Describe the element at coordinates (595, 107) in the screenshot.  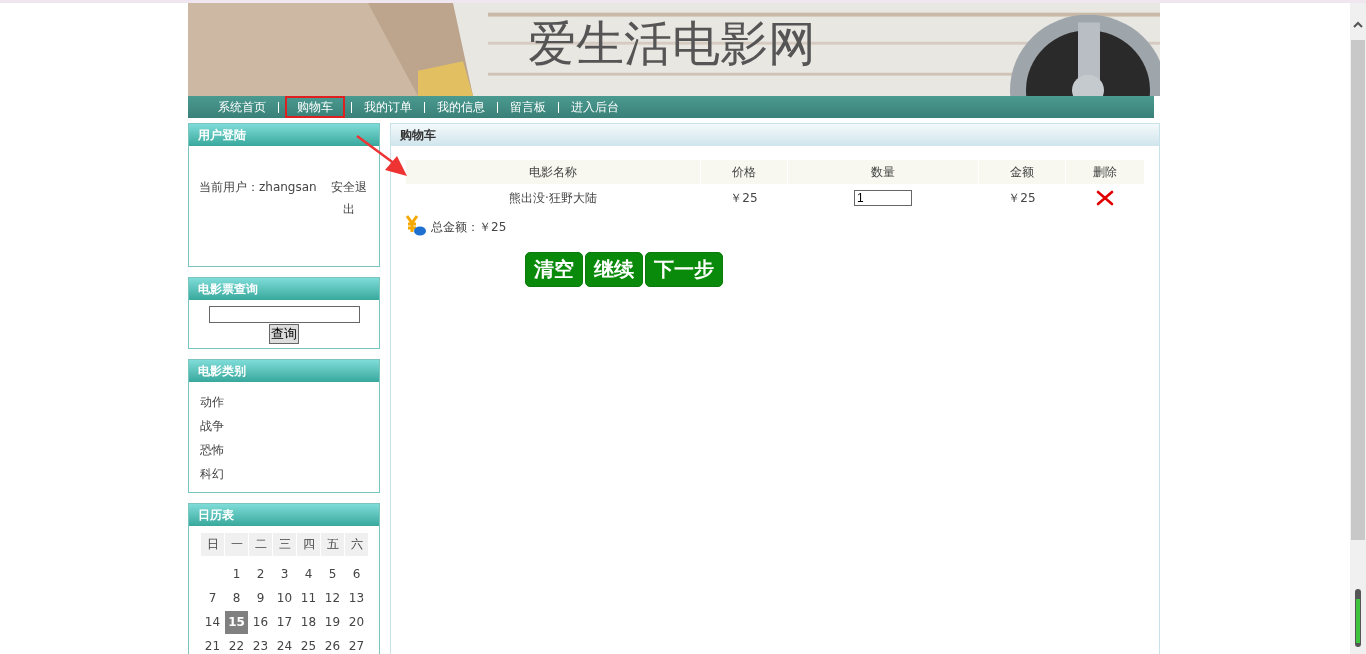
I see `nav-link: 进入后台` at that location.